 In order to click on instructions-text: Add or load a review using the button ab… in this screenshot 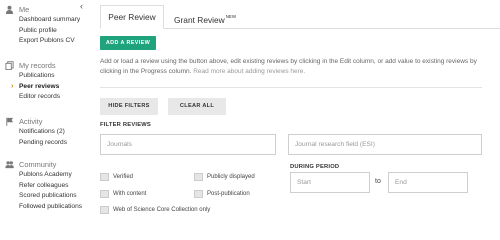, I will do `click(290, 67)`.